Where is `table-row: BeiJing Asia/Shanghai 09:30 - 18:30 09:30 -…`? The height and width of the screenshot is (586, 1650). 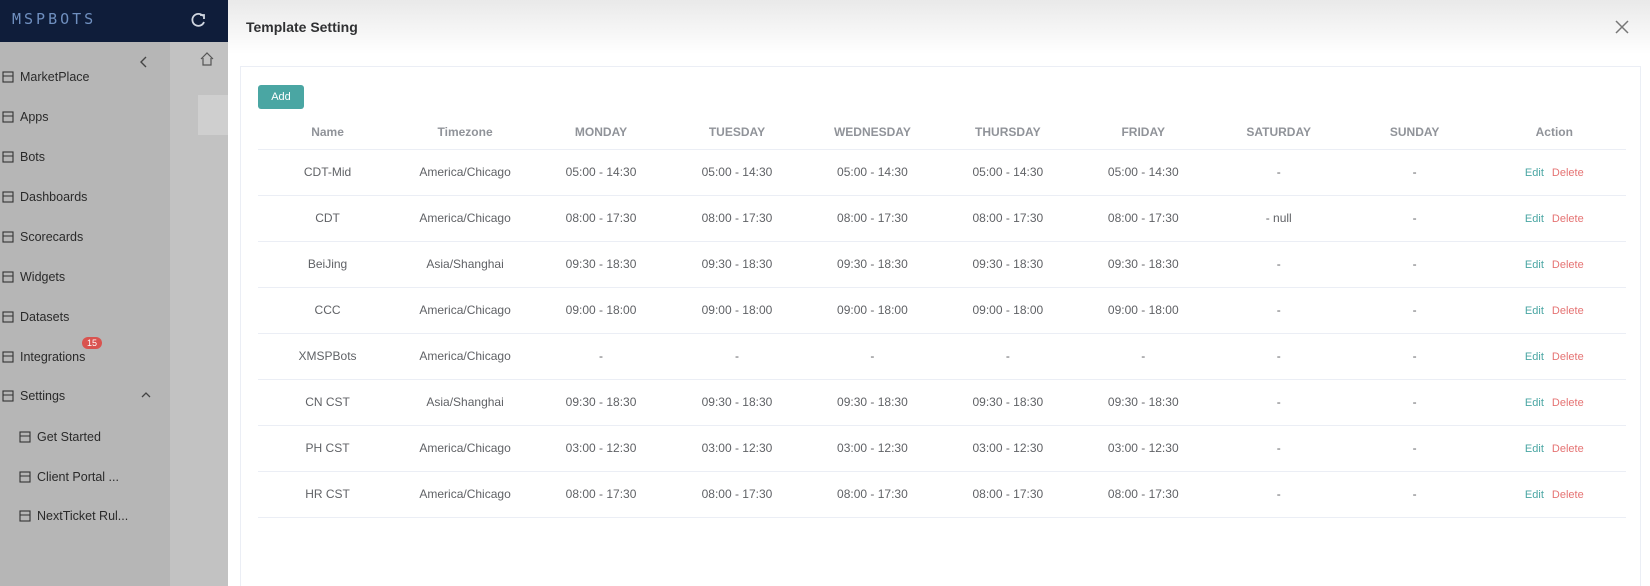 table-row: BeiJing Asia/Shanghai 09:30 - 18:30 09:30 -… is located at coordinates (942, 264).